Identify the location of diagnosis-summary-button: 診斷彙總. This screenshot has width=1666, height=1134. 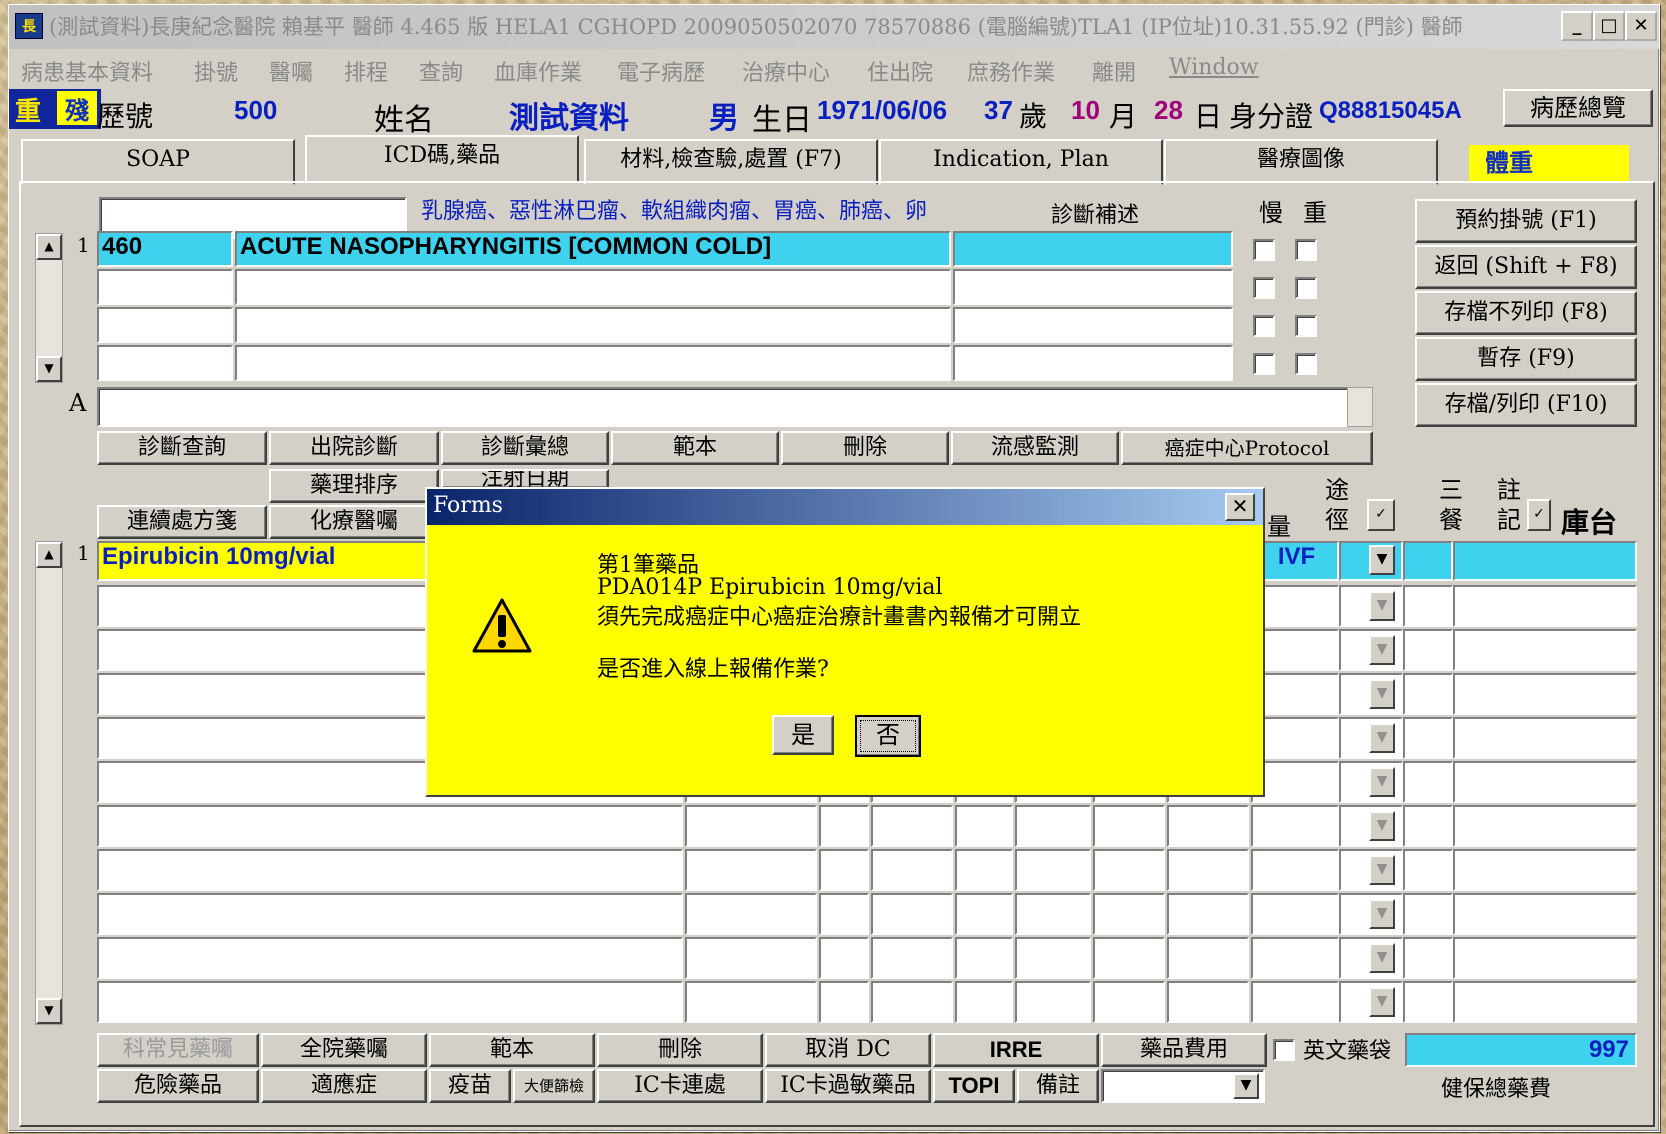
(525, 448).